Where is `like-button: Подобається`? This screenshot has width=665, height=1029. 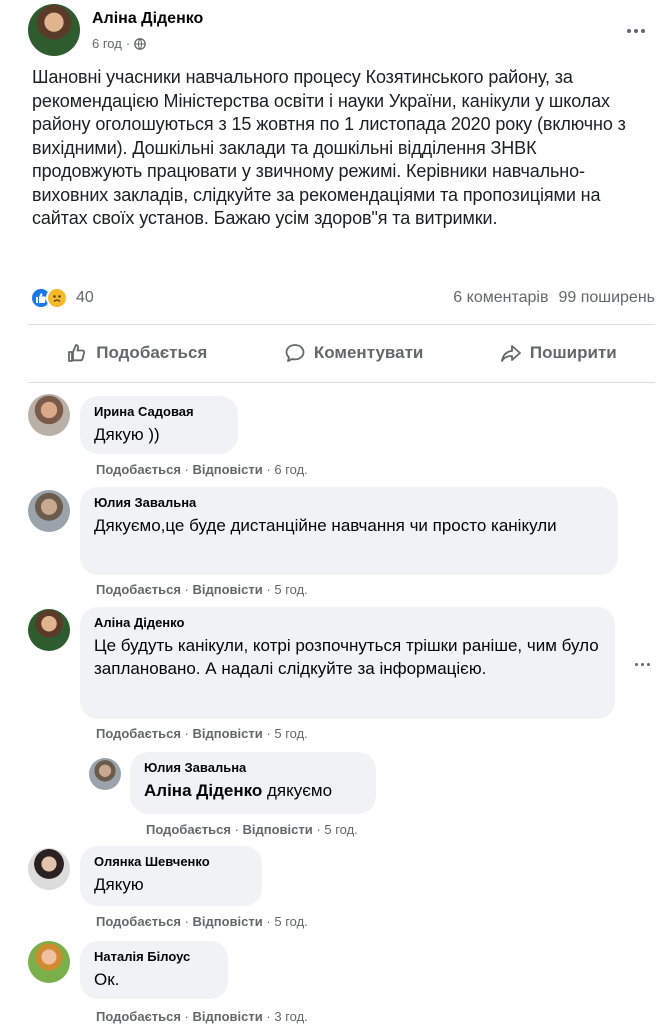
like-button: Подобається is located at coordinates (136, 353).